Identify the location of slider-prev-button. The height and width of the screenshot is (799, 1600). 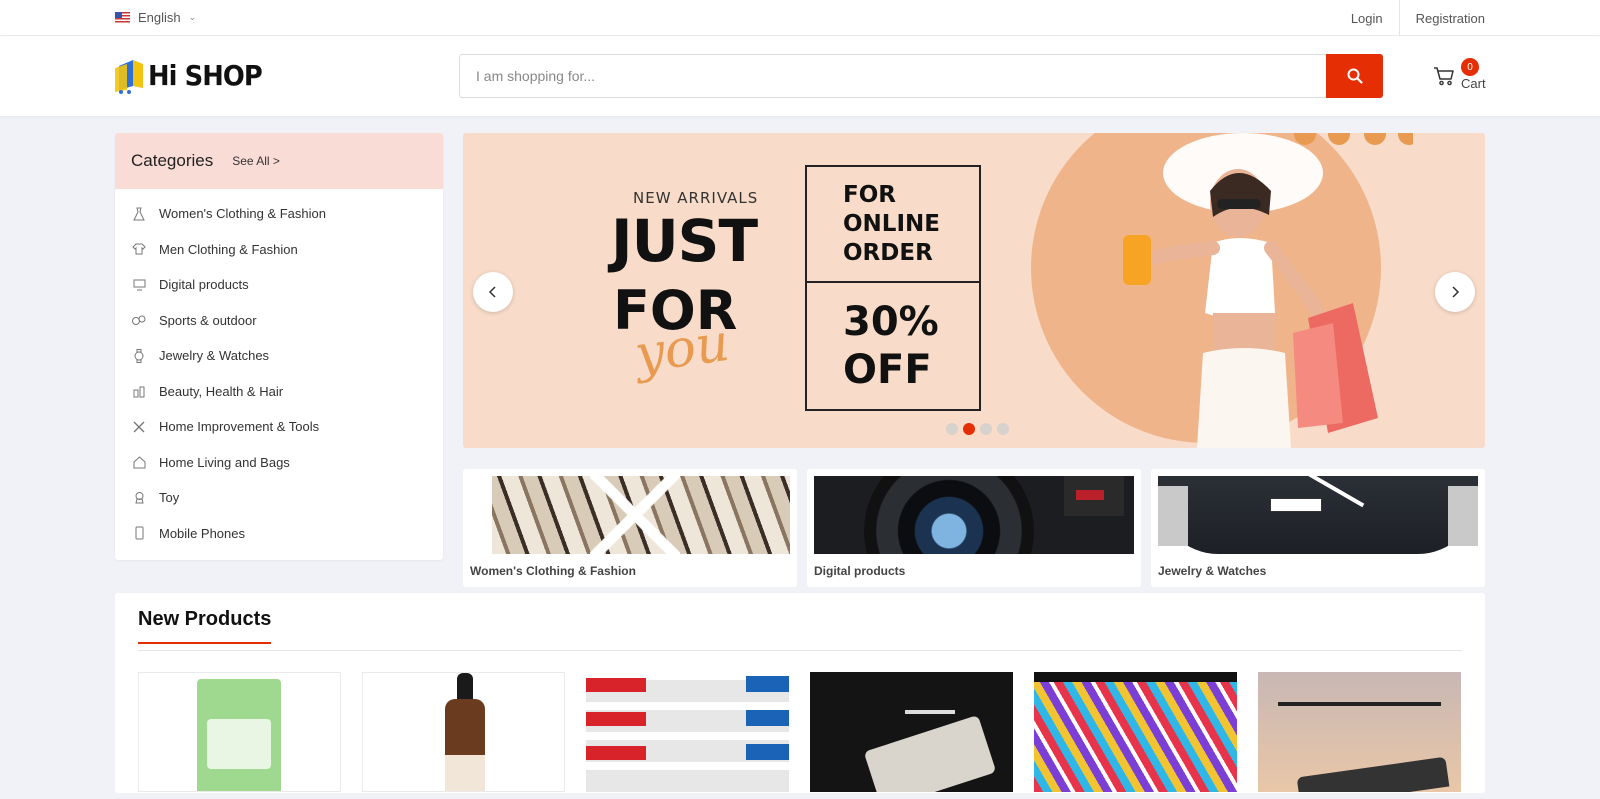
(493, 292).